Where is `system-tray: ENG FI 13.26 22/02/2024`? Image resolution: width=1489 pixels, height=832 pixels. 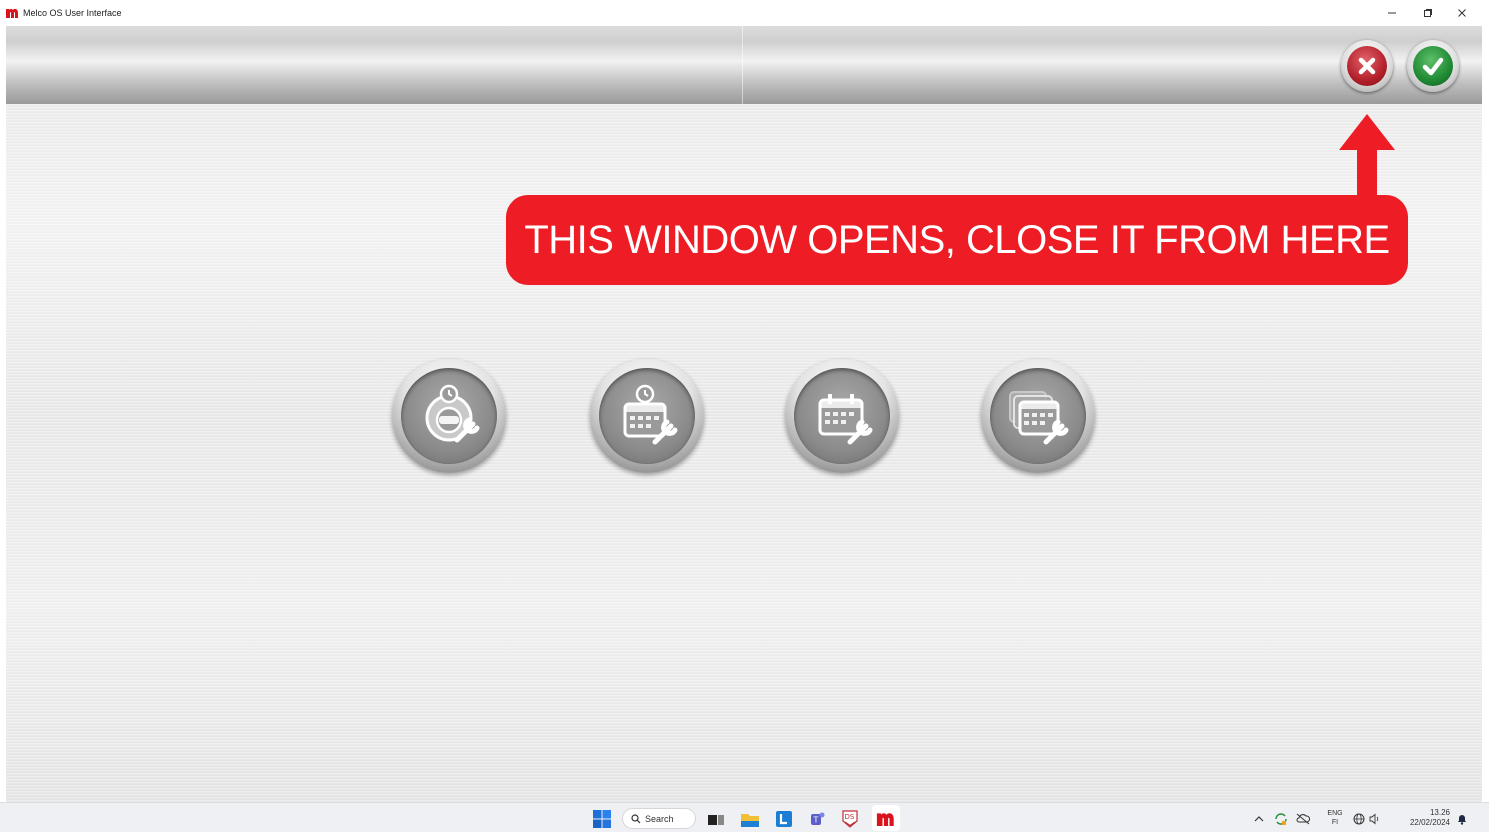
system-tray: ENG FI 13.26 22/02/2024 is located at coordinates (1368, 817).